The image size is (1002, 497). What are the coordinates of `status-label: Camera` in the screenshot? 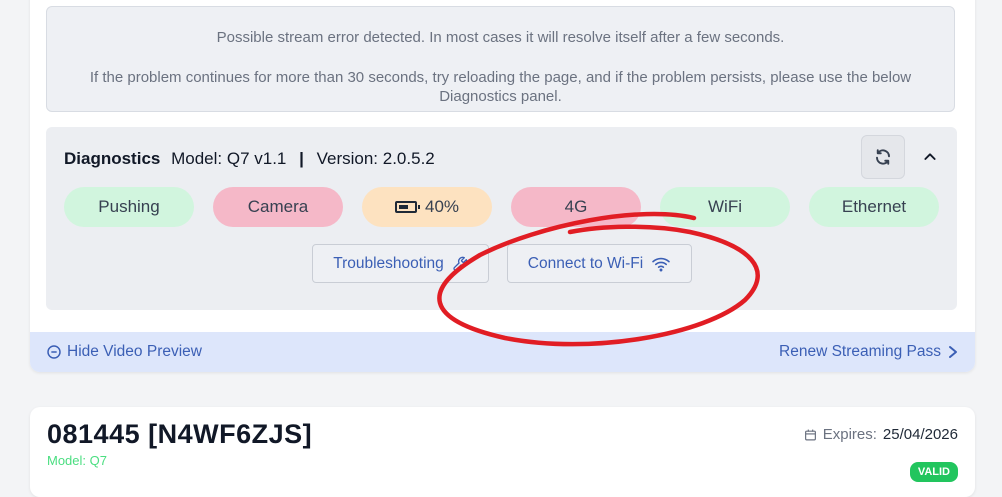 It's located at (278, 206).